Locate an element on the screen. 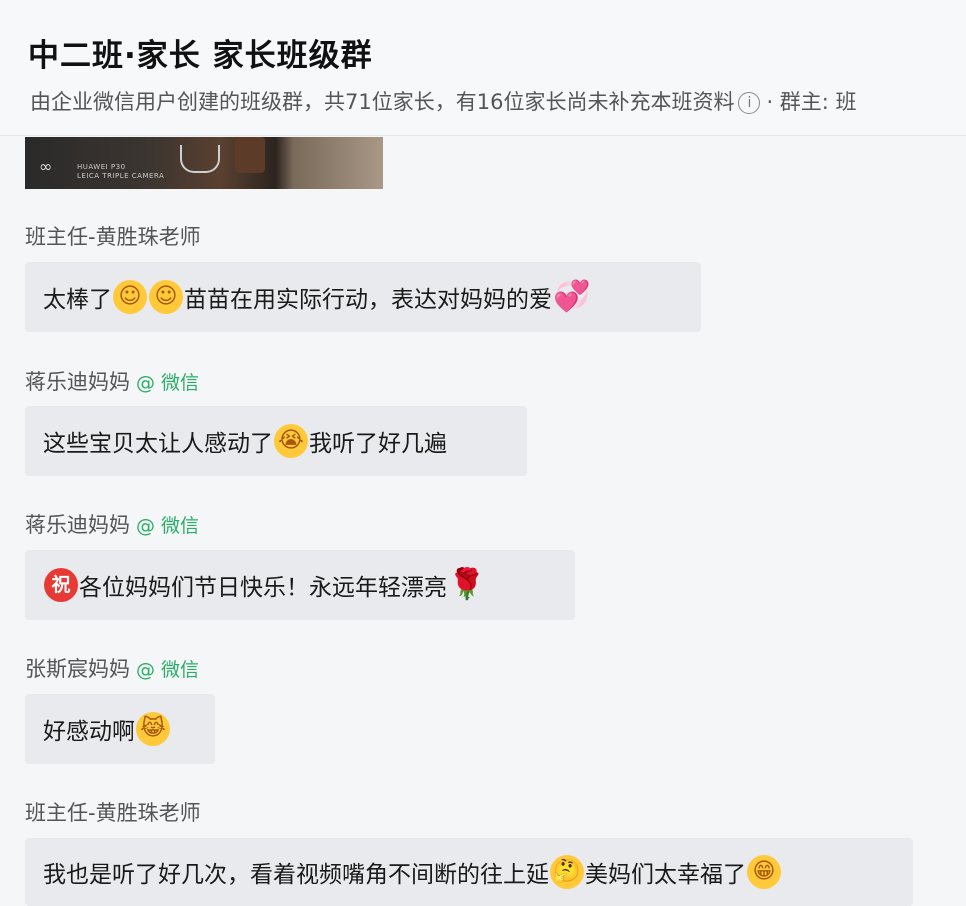 This screenshot has height=906, width=966. message-text: 我也是听了好几次，看着视频嘴角不间断的往上延 is located at coordinates (296, 875).